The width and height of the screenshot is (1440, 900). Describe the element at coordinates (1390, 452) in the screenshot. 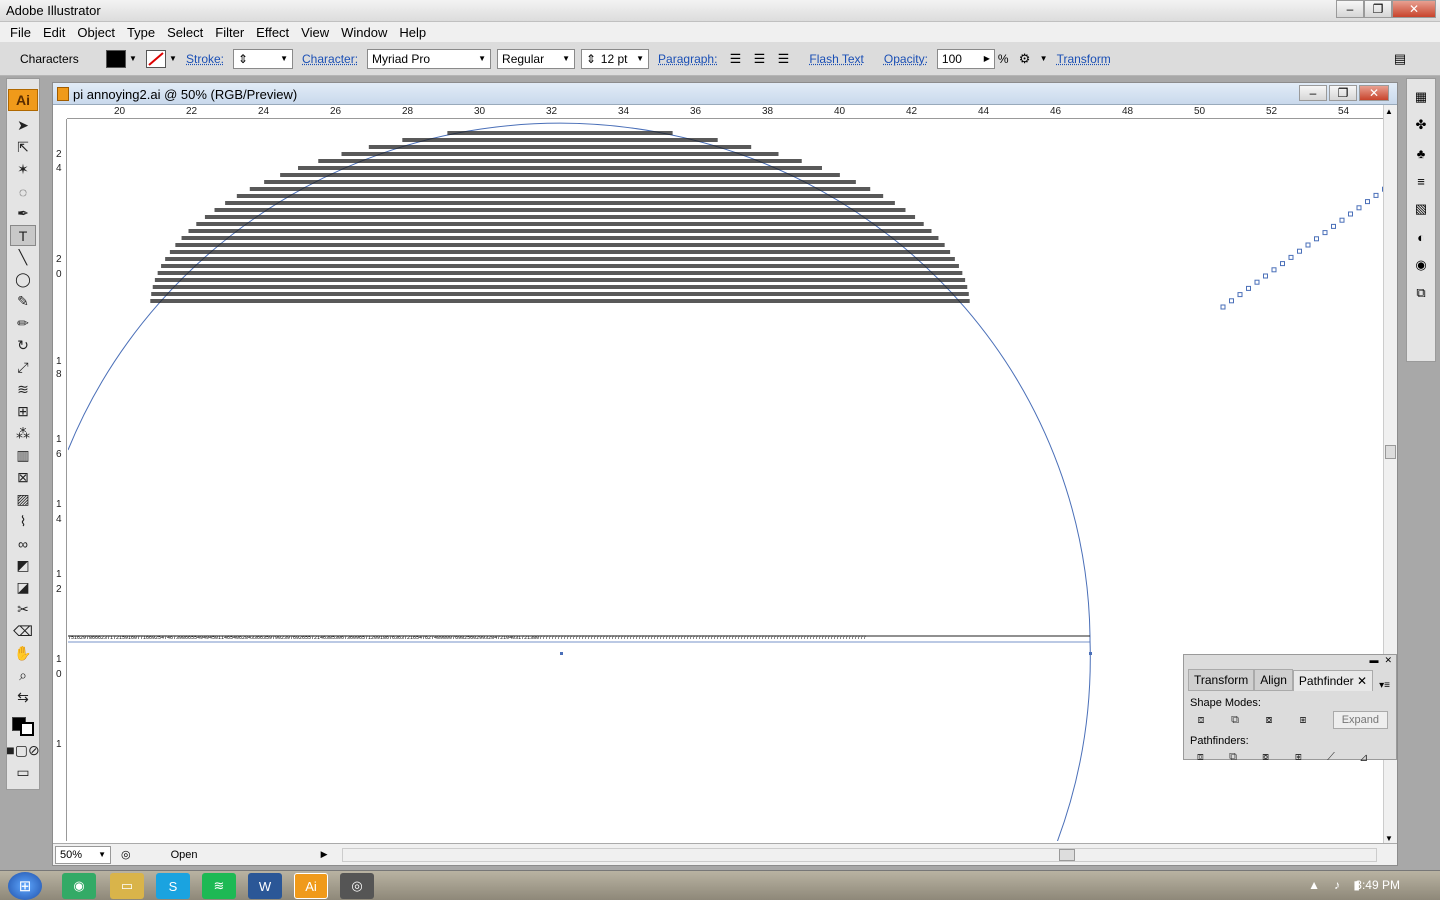

I see `vertical-scroll-thumb` at that location.